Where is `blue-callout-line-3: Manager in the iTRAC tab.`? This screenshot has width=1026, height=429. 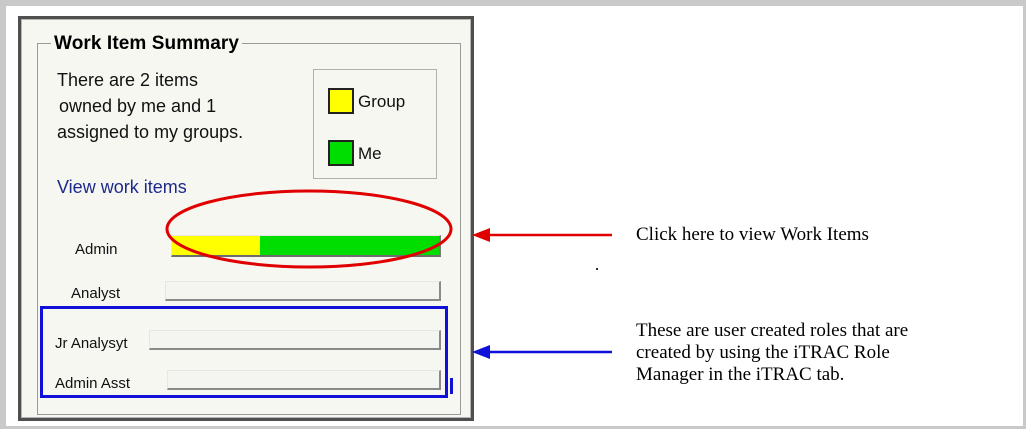
blue-callout-line-3: Manager in the iTRAC tab. is located at coordinates (740, 374).